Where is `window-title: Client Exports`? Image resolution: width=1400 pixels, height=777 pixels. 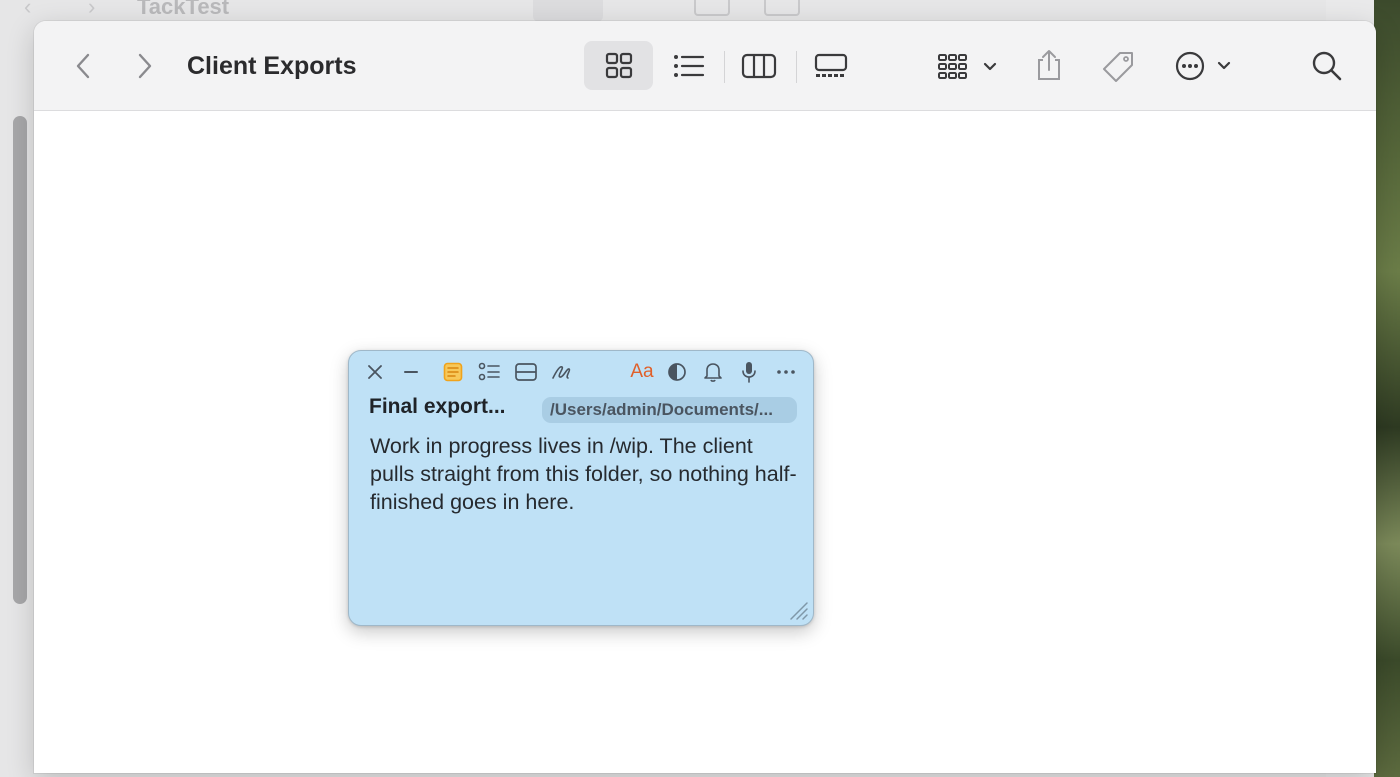
window-title: Client Exports is located at coordinates (272, 66).